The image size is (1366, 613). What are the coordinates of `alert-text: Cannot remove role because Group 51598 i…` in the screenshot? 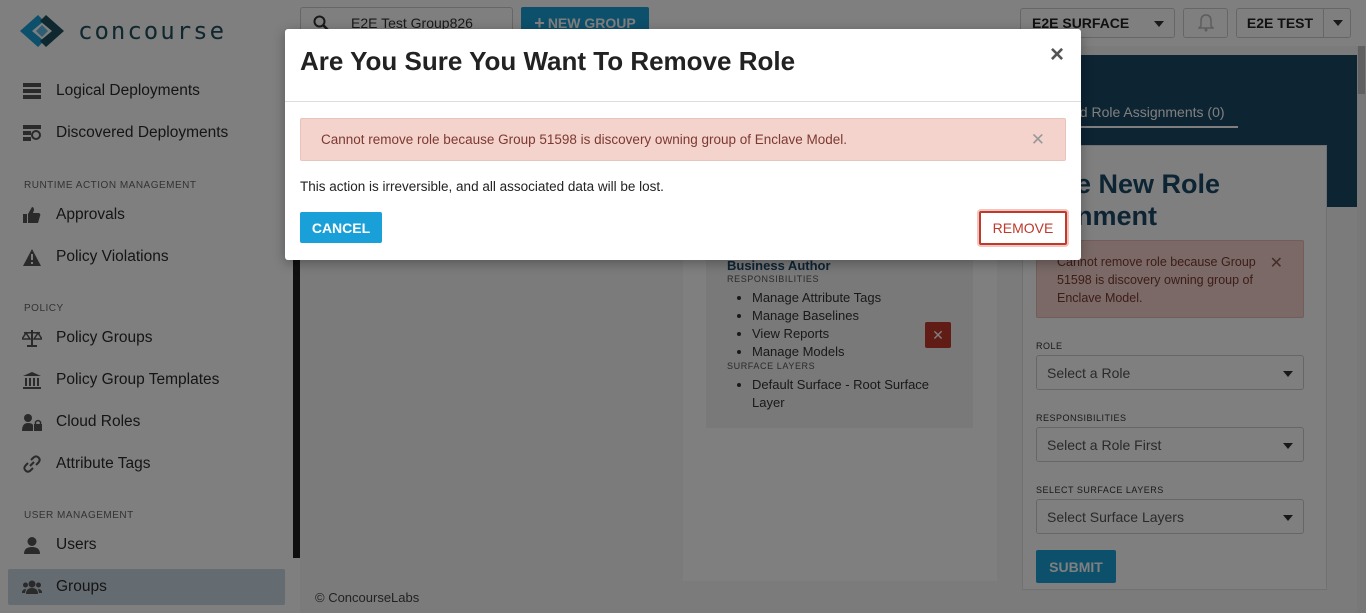 It's located at (584, 139).